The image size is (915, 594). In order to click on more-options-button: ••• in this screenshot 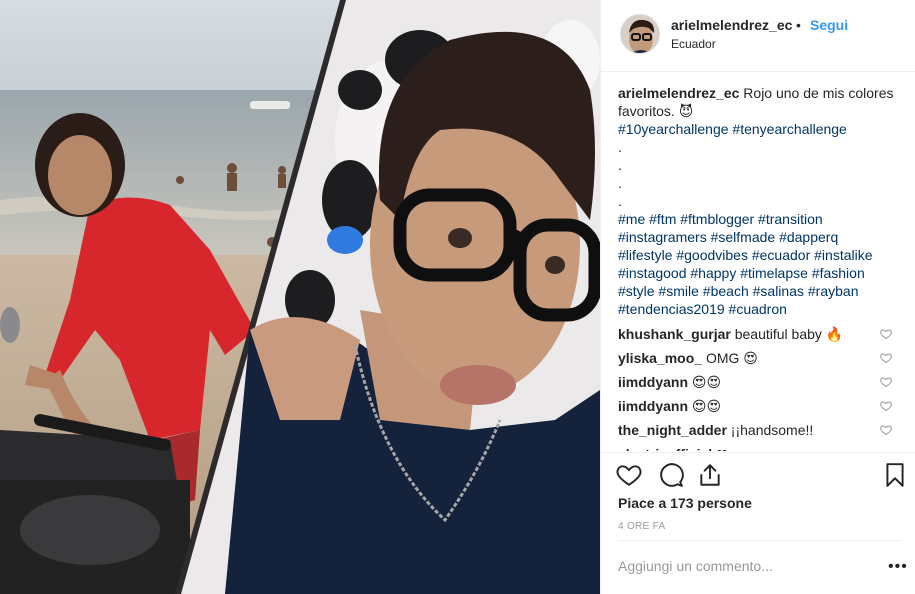, I will do `click(898, 567)`.